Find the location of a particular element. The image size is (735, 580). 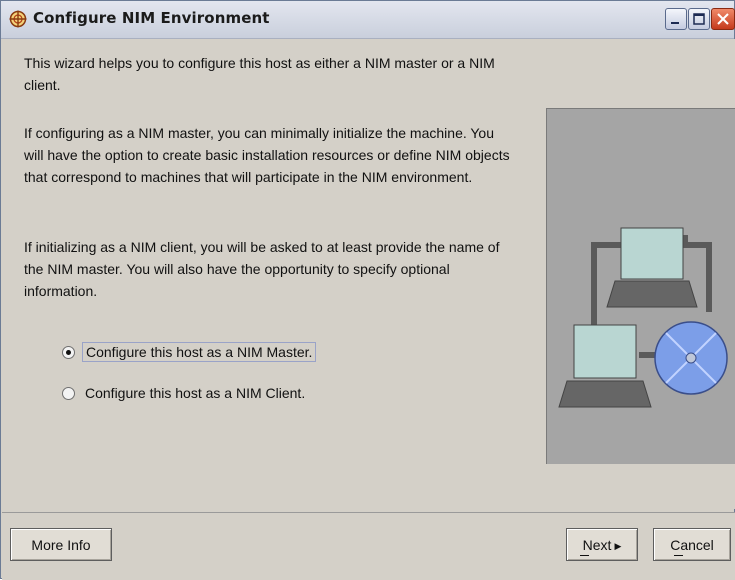

cancel-mnemonic-underline is located at coordinates (678, 555).